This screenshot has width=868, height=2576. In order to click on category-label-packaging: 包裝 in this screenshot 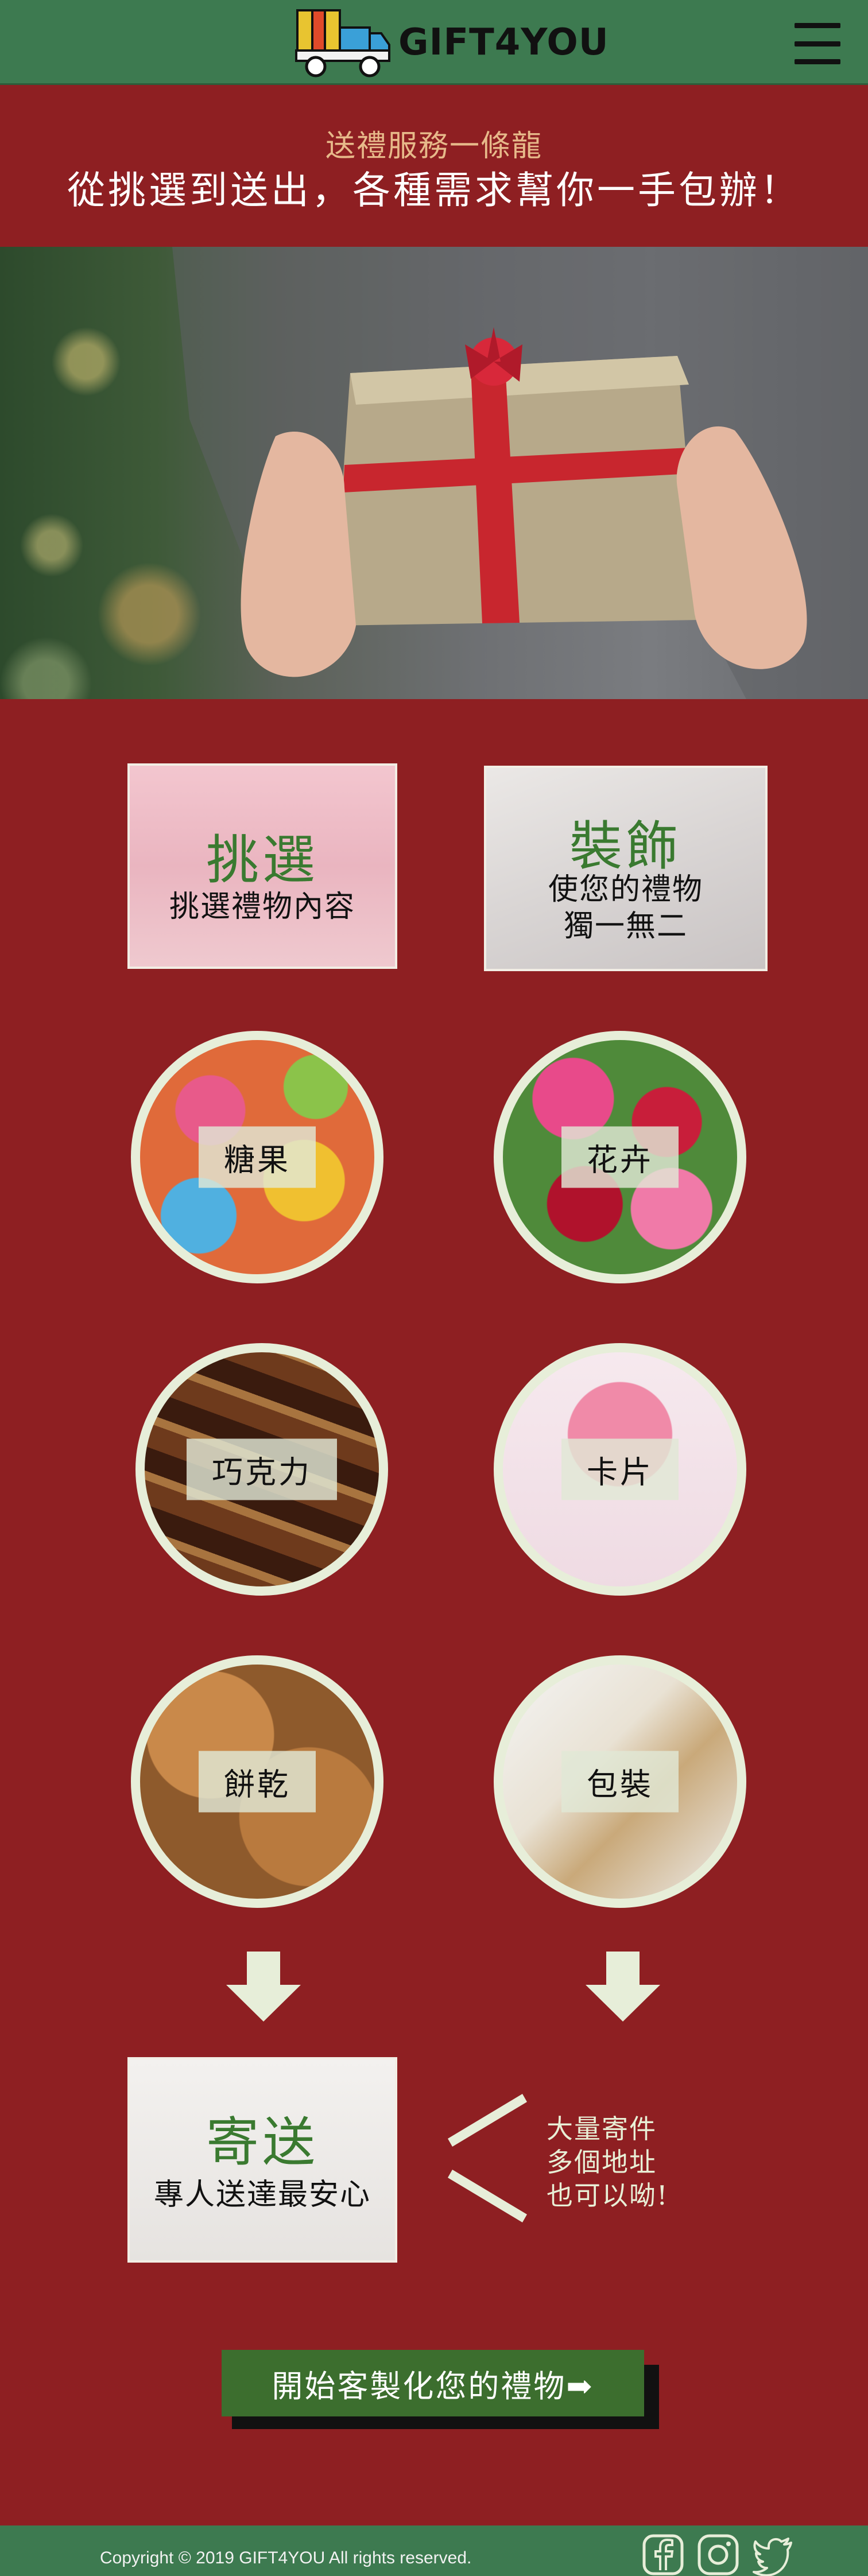, I will do `click(620, 1782)`.